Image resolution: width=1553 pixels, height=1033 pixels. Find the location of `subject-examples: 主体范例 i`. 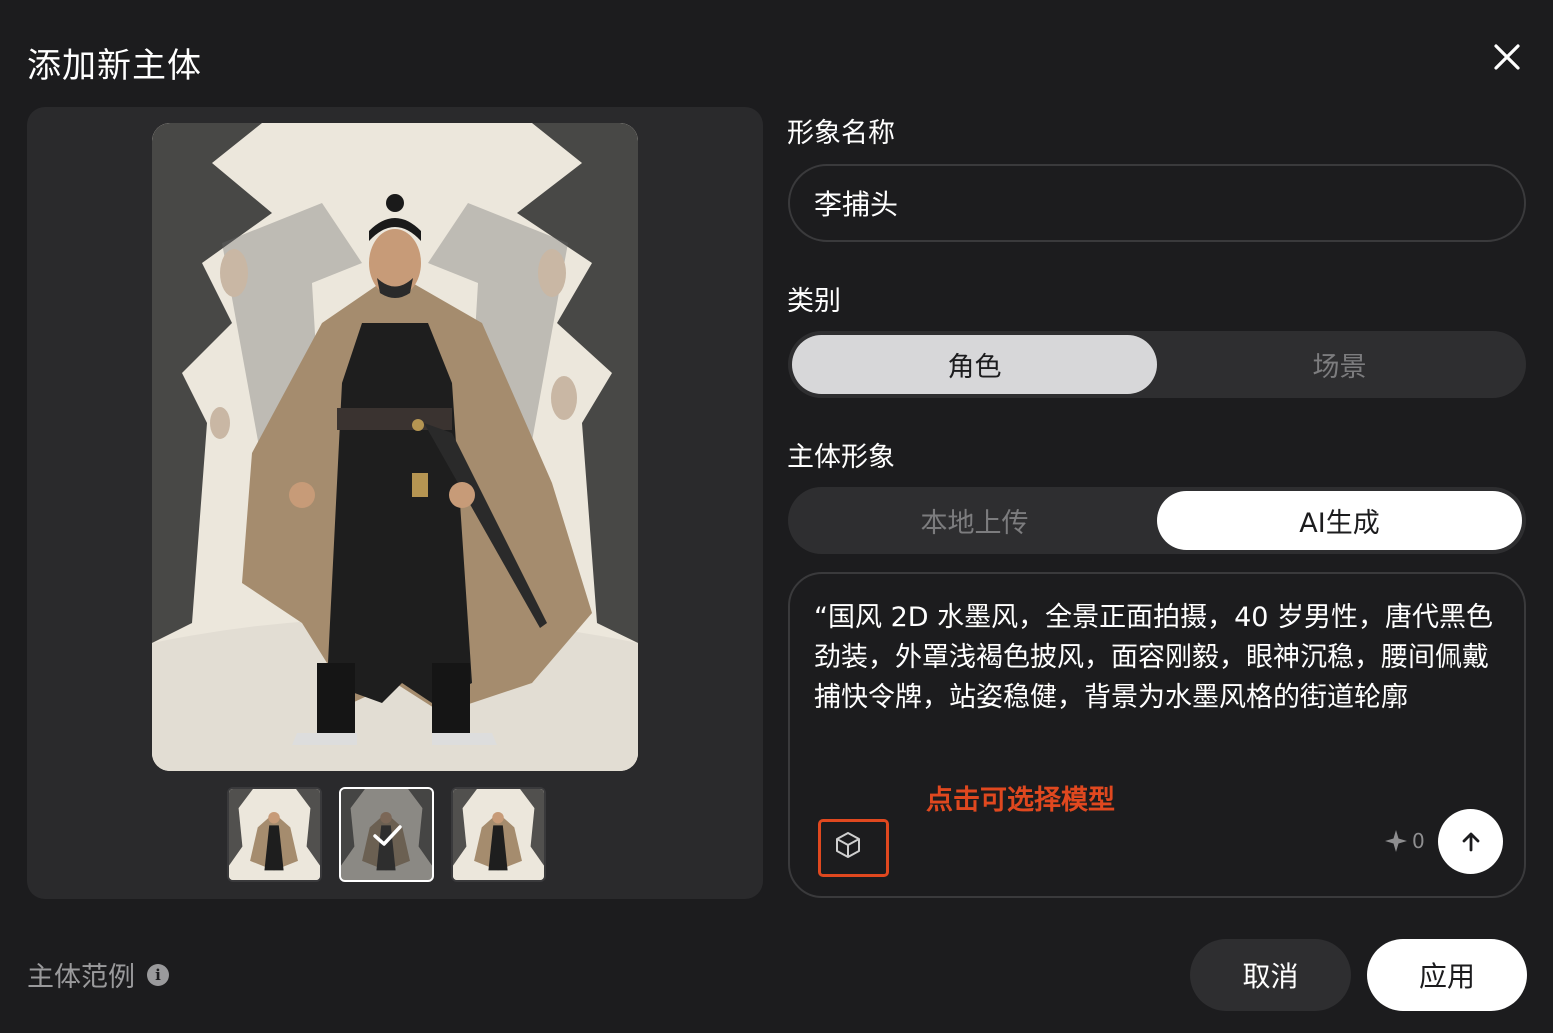

subject-examples: 主体范例 i is located at coordinates (98, 974).